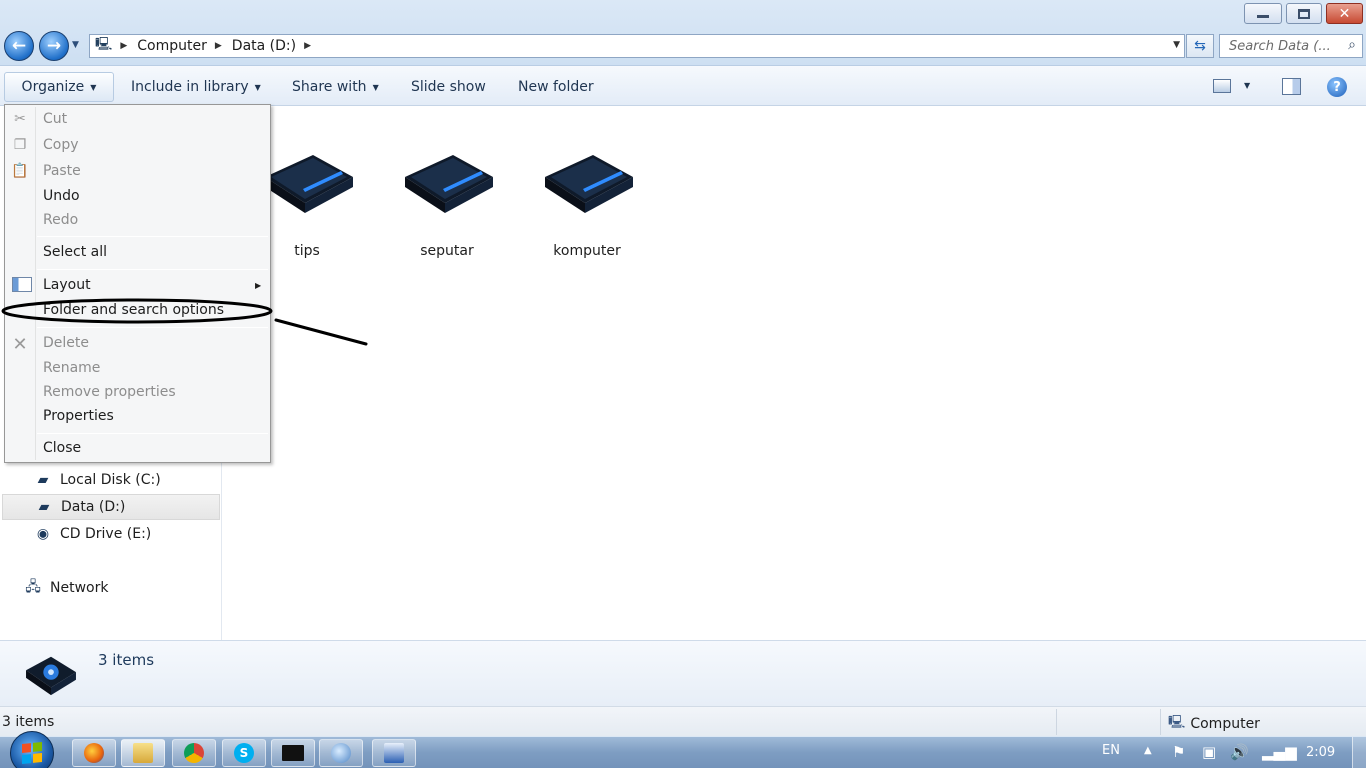 This screenshot has width=1366, height=768. What do you see at coordinates (556, 87) in the screenshot?
I see `new-folder-button: New folder` at bounding box center [556, 87].